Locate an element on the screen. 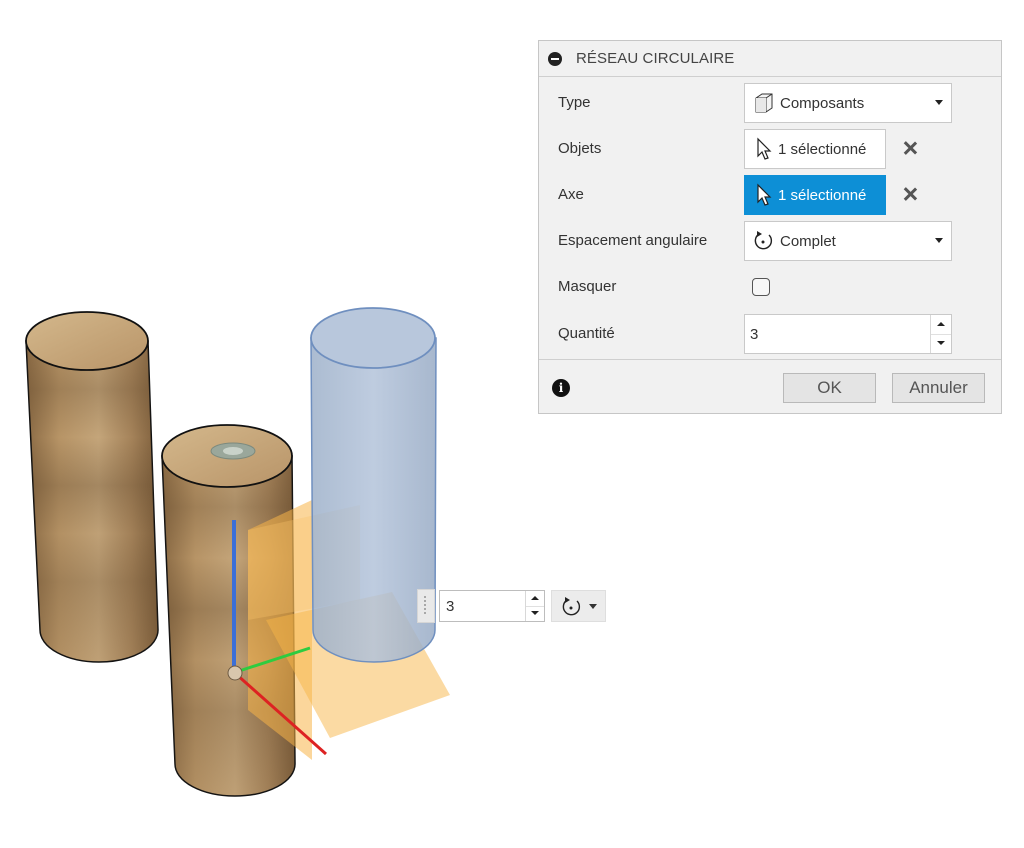 The width and height of the screenshot is (1024, 848). collapse-icon is located at coordinates (555, 58).